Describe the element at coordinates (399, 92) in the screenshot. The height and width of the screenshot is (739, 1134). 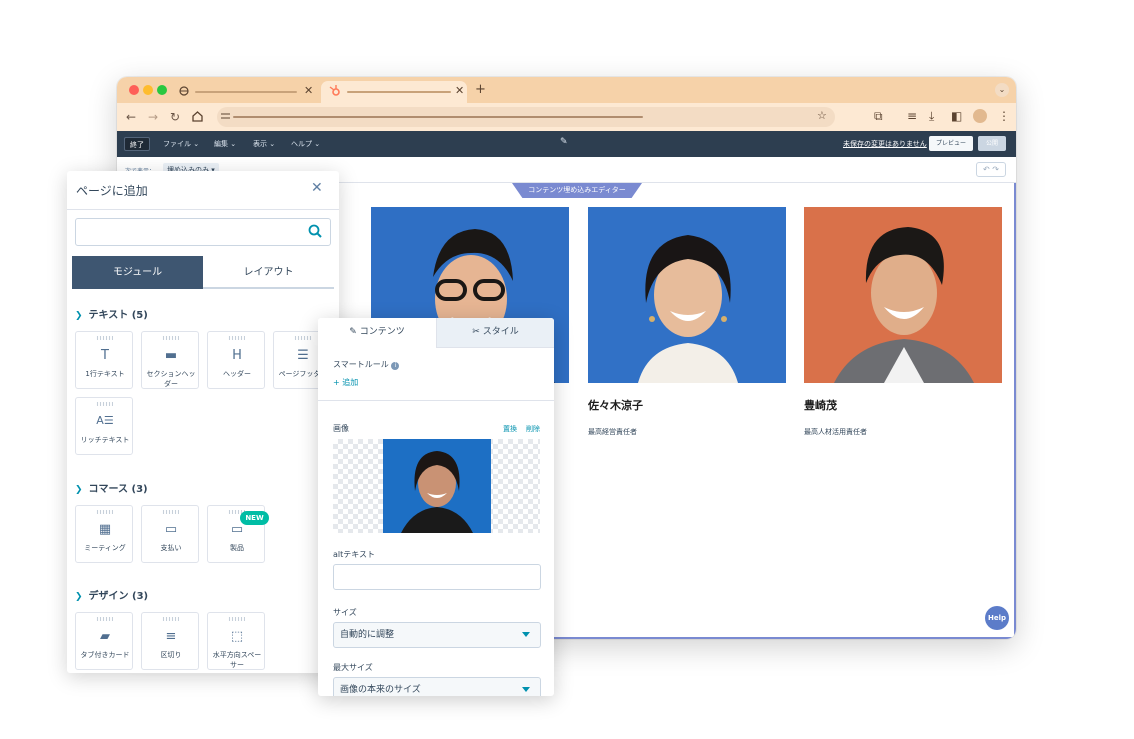
I see `tab-title-placeholder` at that location.